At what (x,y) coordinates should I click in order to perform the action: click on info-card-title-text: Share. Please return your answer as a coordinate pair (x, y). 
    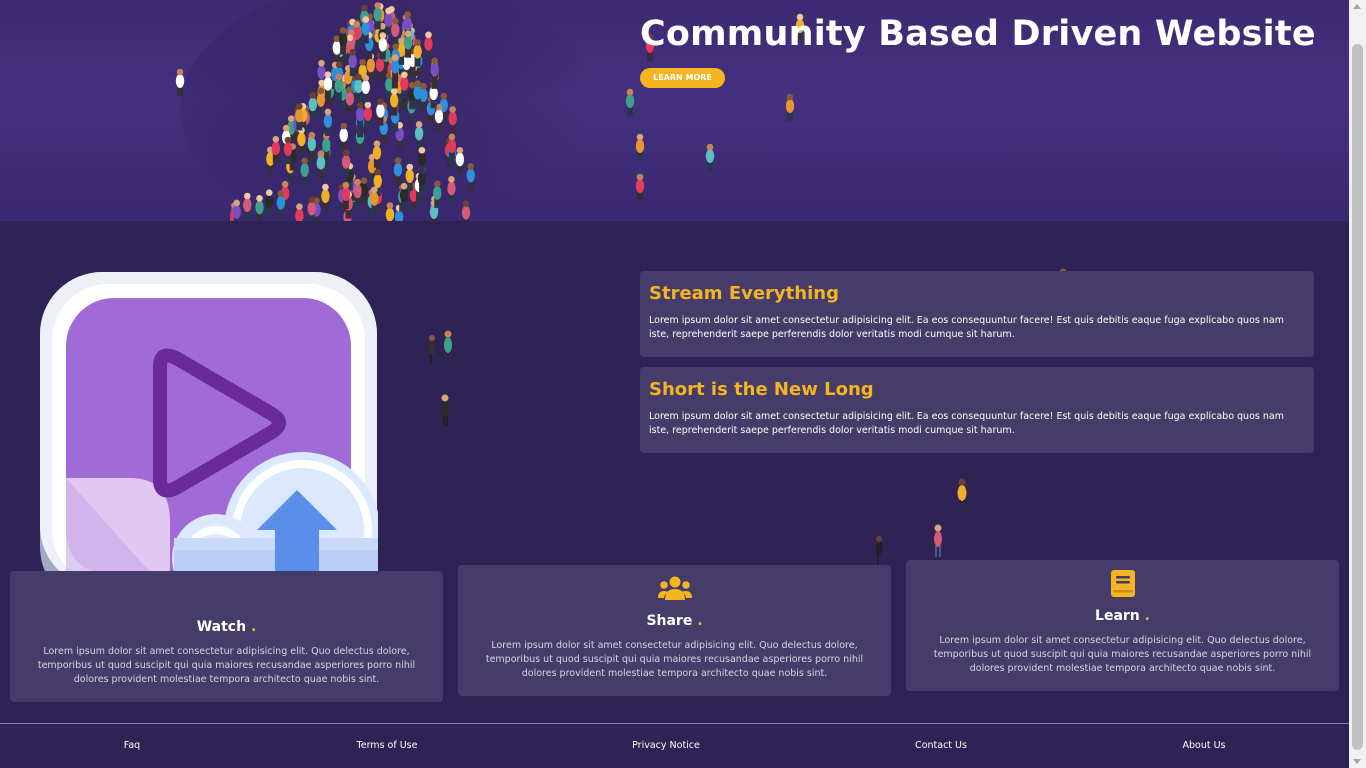
    Looking at the image, I should click on (669, 621).